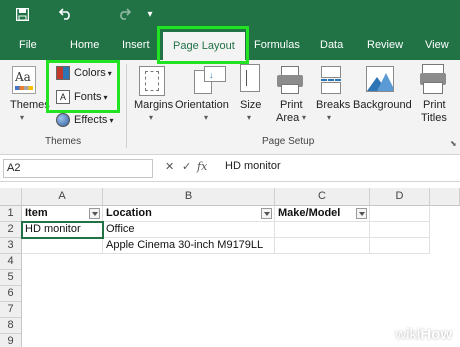  I want to click on orientation-icon: ↓, so click(209, 80).